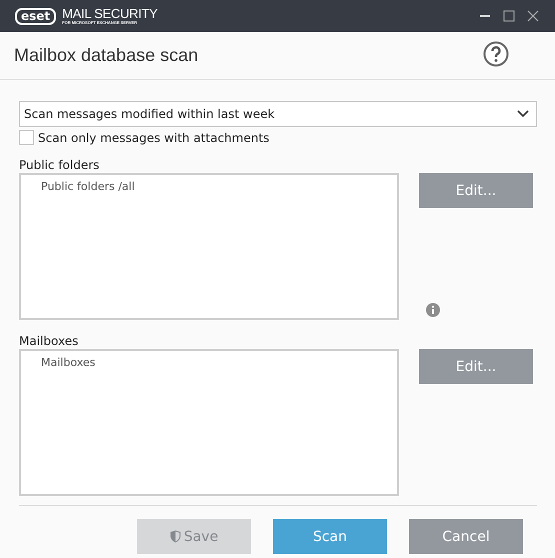  Describe the element at coordinates (219, 362) in the screenshot. I see `list-item: Mailboxes` at that location.